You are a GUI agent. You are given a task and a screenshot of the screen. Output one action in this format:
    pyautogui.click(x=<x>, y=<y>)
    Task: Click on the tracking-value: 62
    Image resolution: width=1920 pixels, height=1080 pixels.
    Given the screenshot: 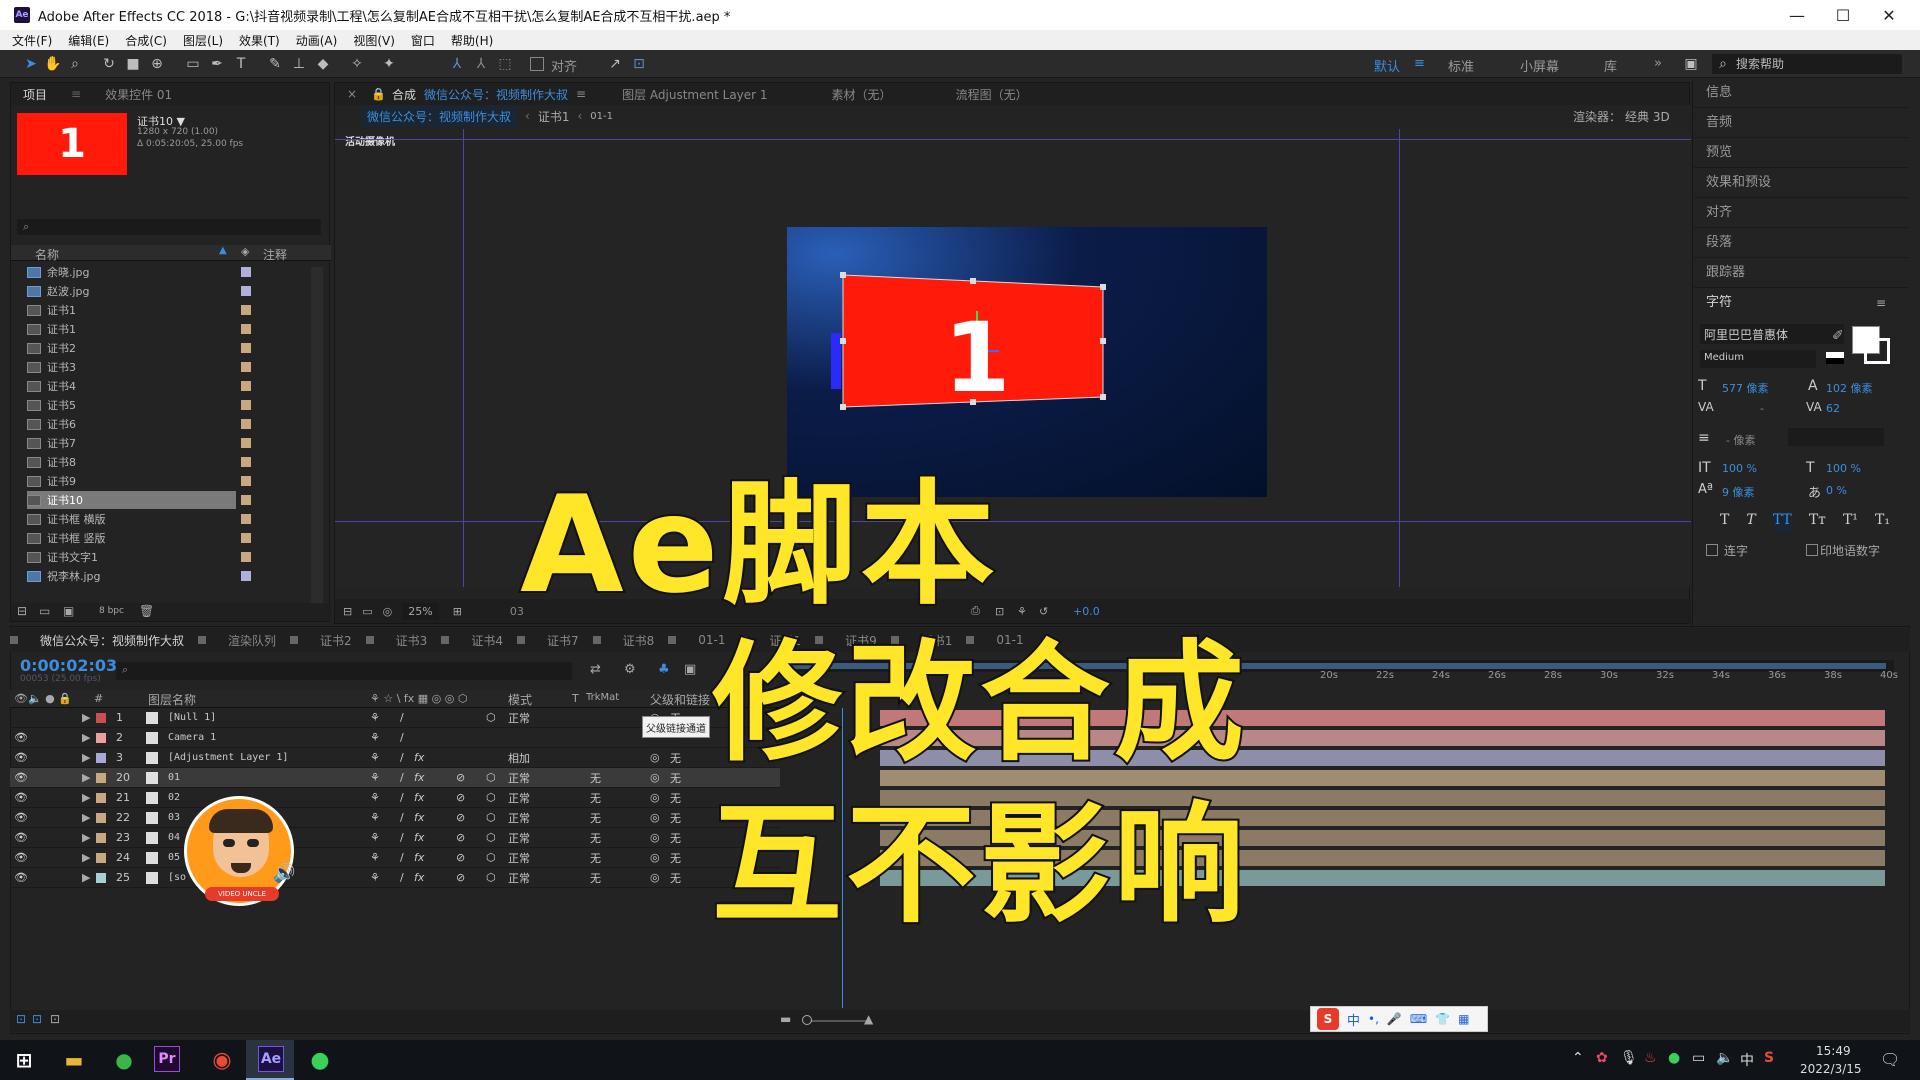 What is the action you would take?
    pyautogui.click(x=1833, y=408)
    